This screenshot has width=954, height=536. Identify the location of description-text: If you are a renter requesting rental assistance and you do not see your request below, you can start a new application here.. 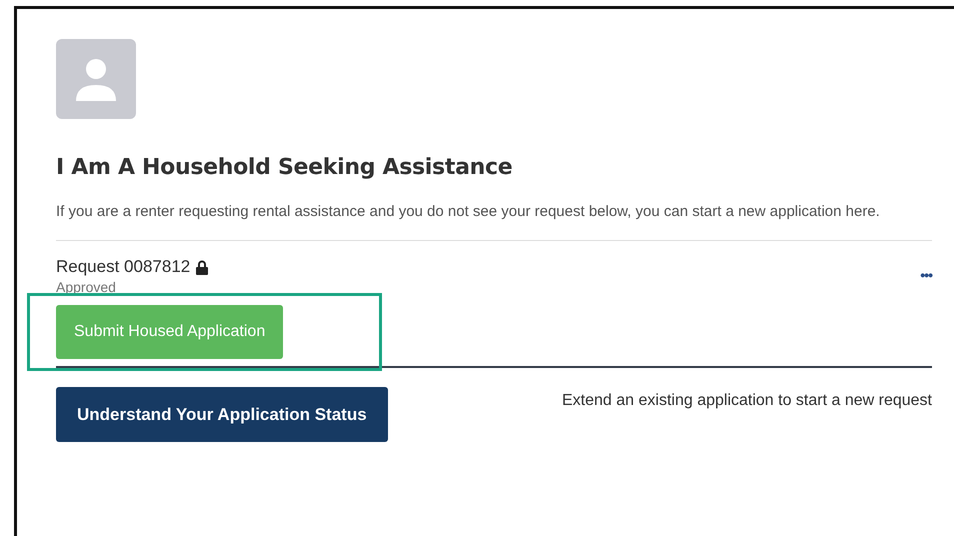
(468, 212).